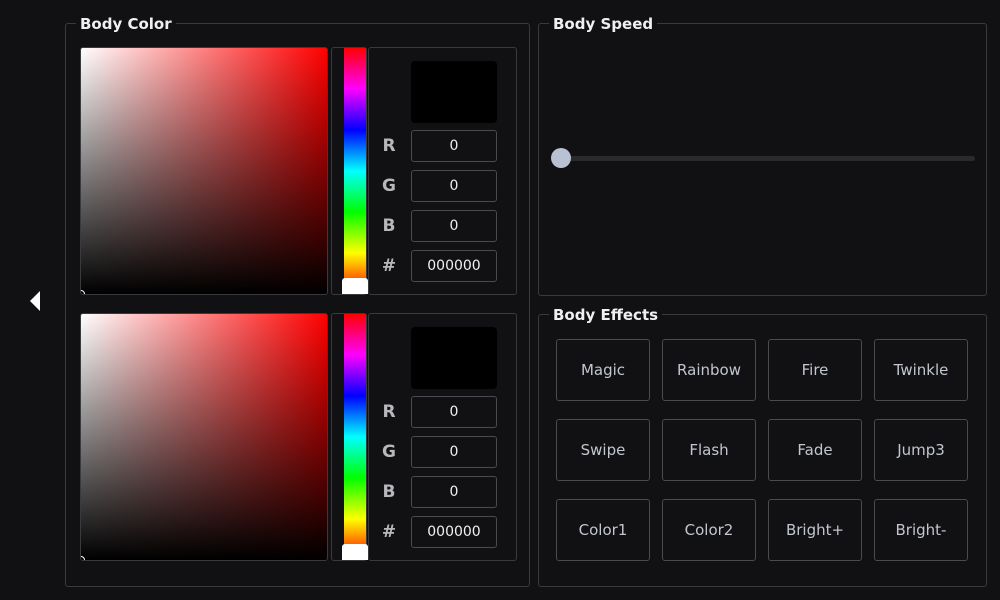 This screenshot has width=1000, height=600. I want to click on speed-slider-track, so click(768, 158).